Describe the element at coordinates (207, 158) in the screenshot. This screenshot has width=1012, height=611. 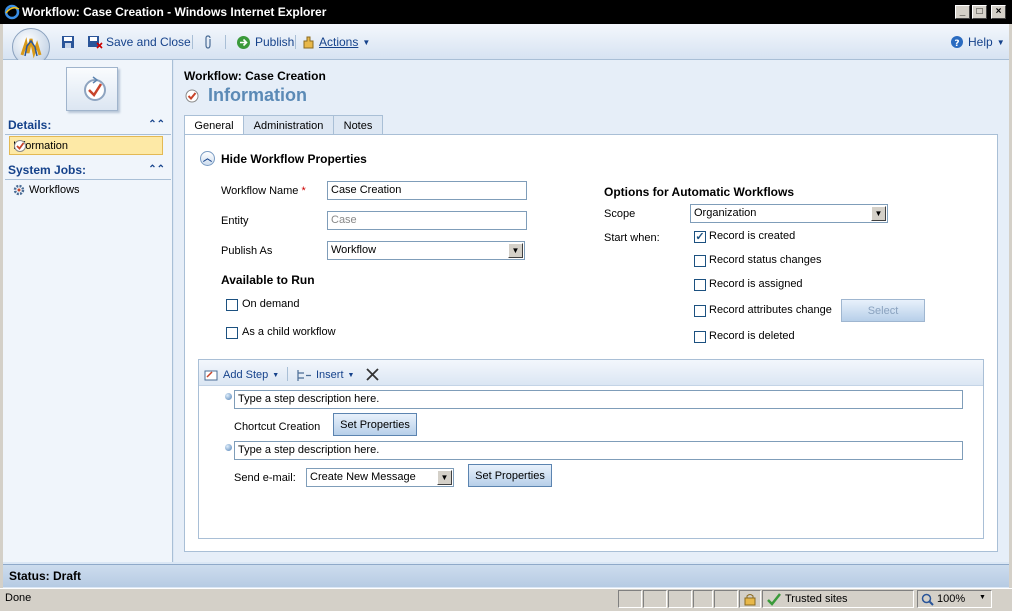
I see `collapse-circle-icon: ︿` at that location.